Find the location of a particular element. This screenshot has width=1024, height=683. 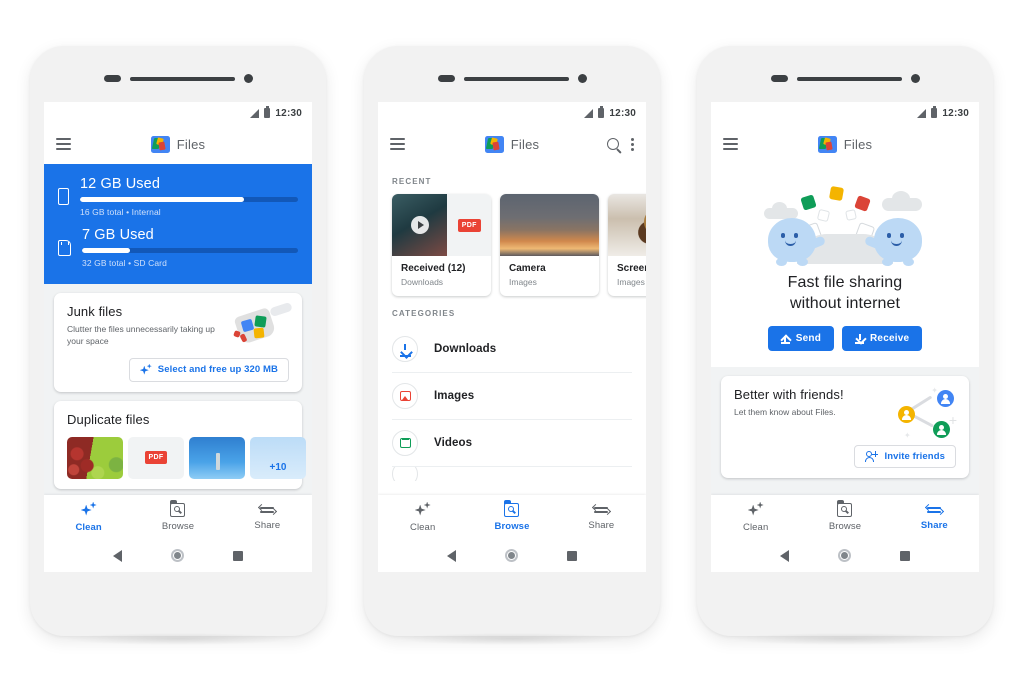

storage-subtitle: 32 GB total • SD Card is located at coordinates (124, 263).